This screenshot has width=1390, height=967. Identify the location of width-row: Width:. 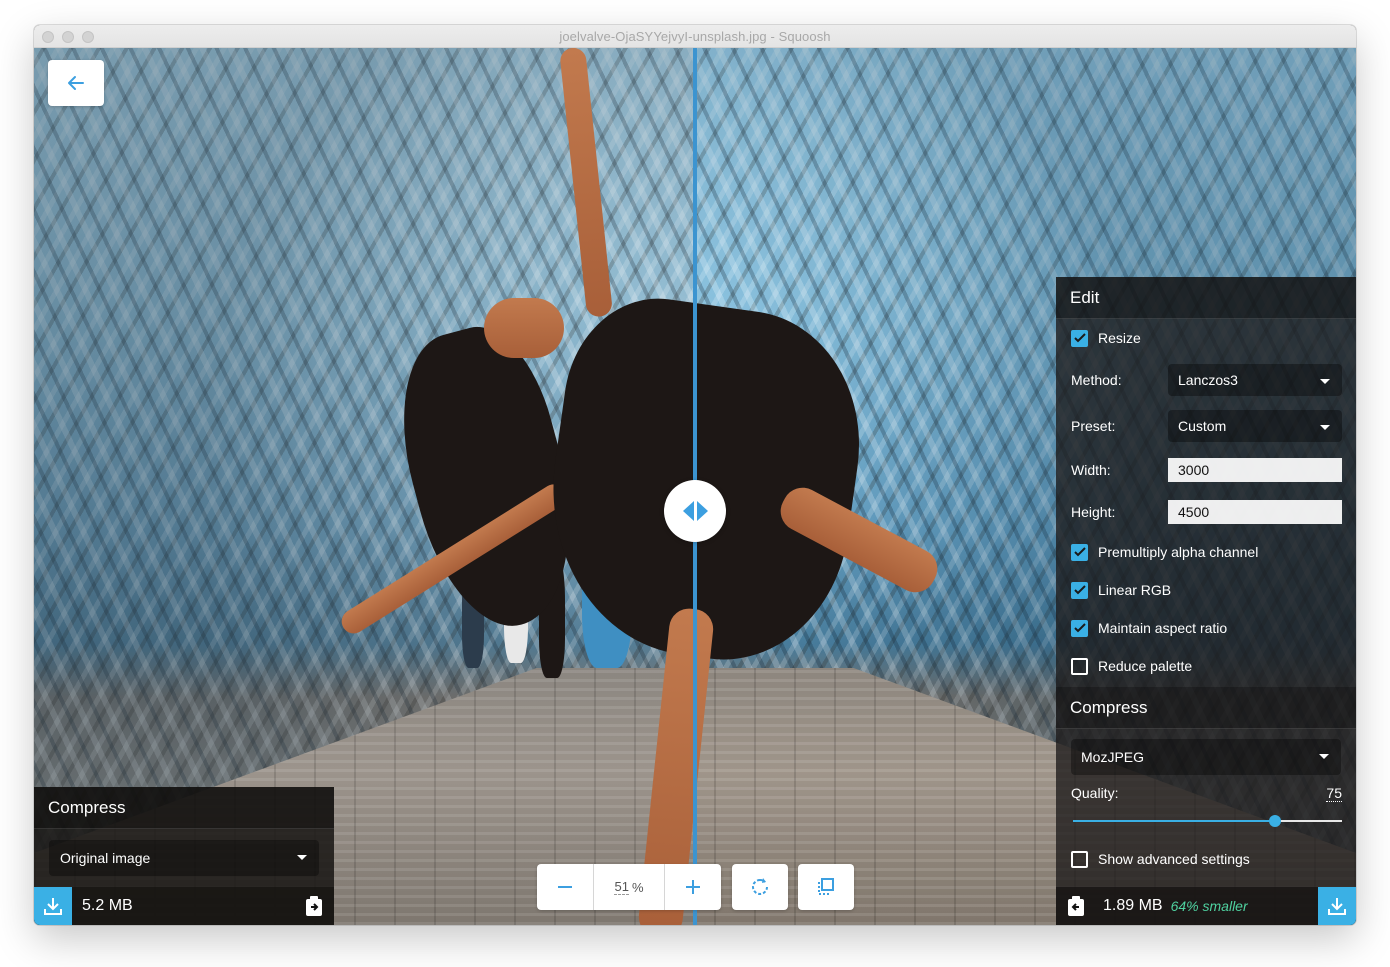
(1206, 470).